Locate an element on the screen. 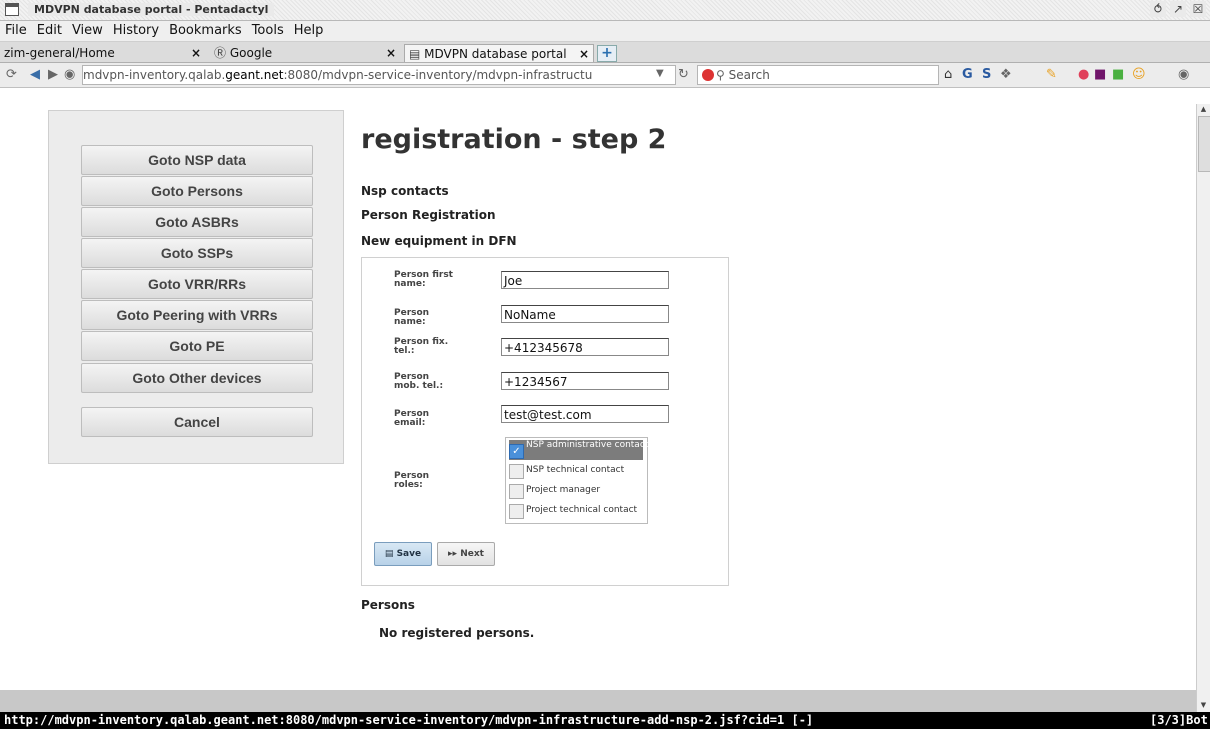 This screenshot has width=1210, height=743. menu-history: History is located at coordinates (136, 29).